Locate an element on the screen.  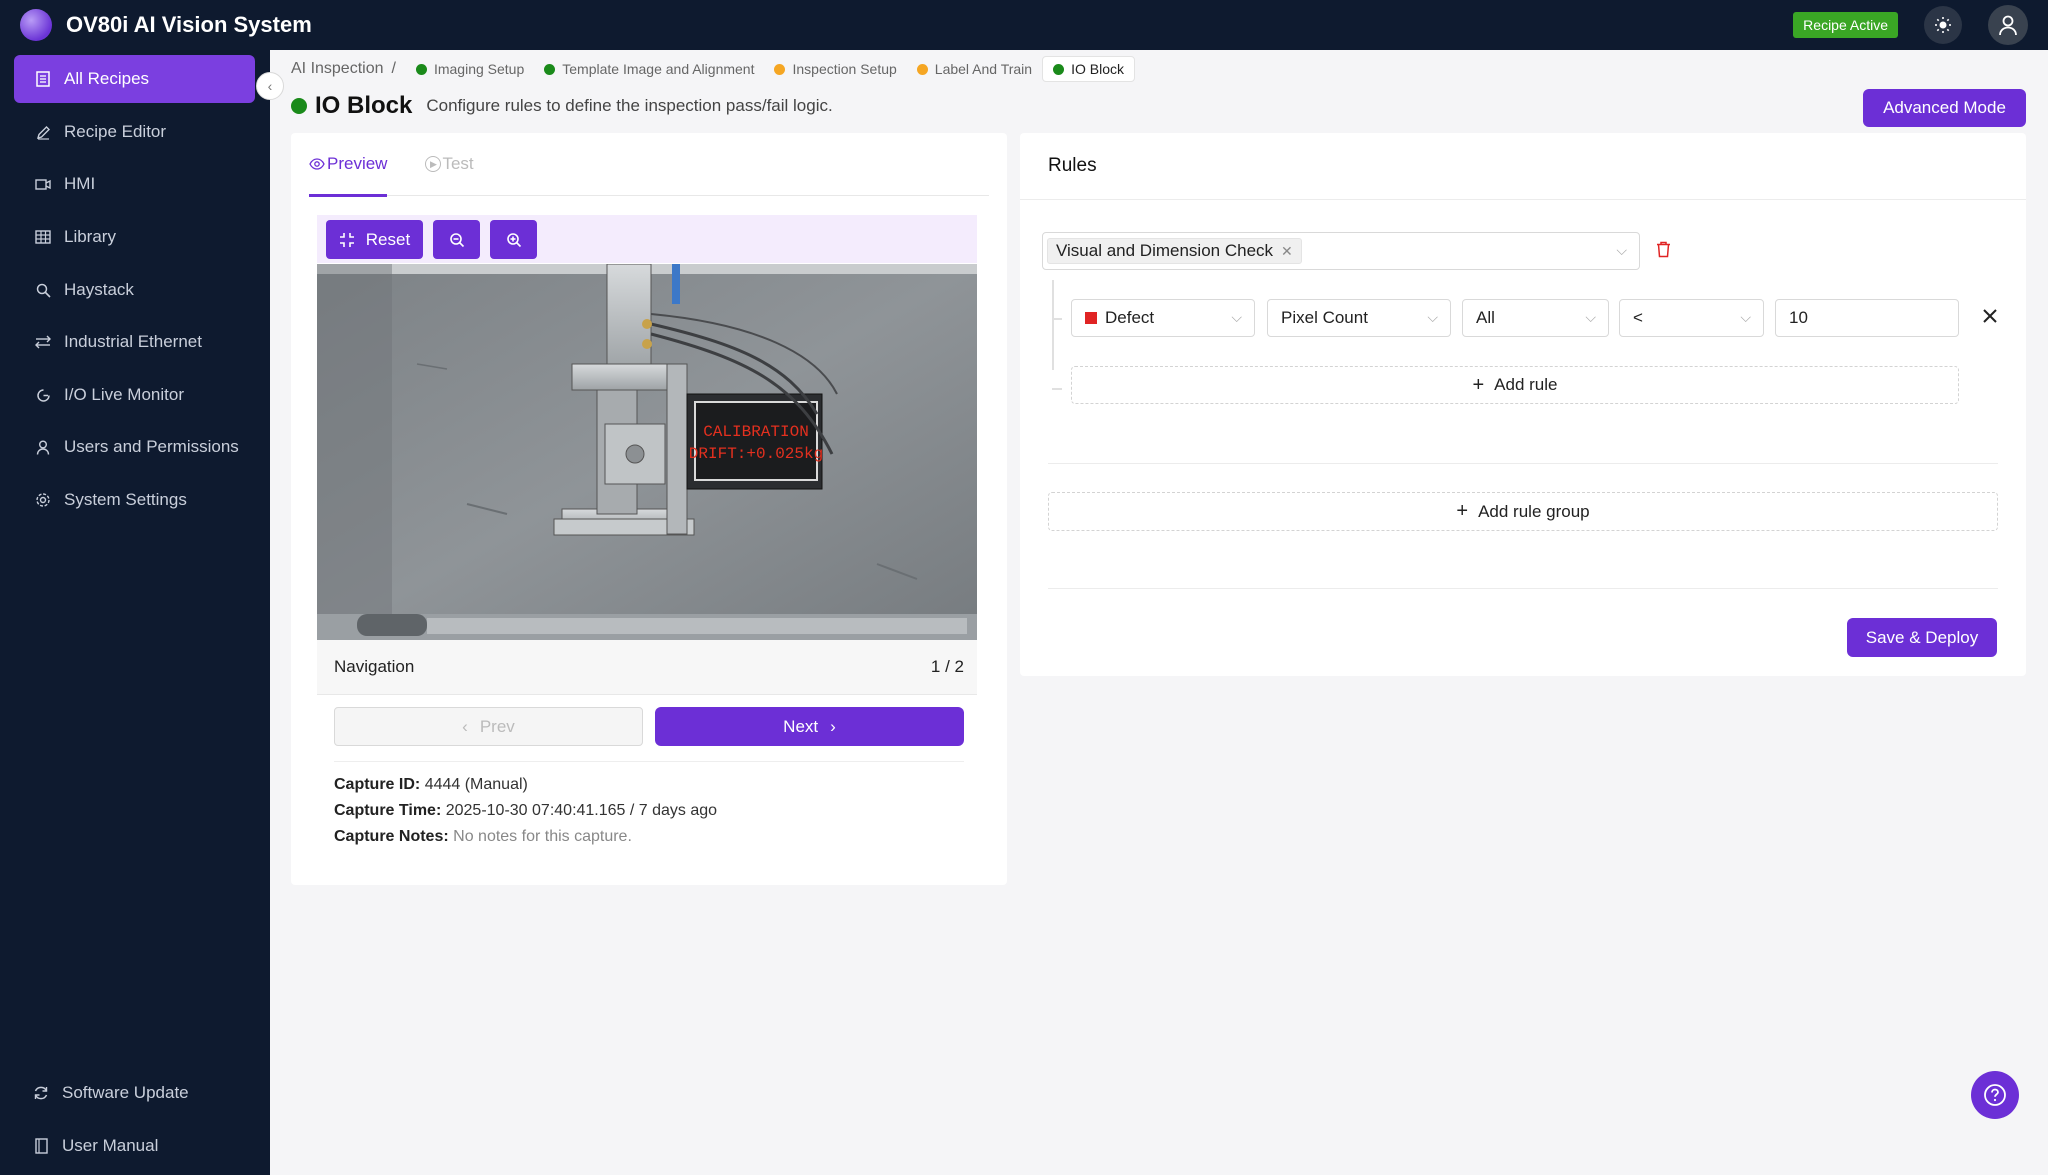
delete-group-button is located at coordinates (1663, 252).